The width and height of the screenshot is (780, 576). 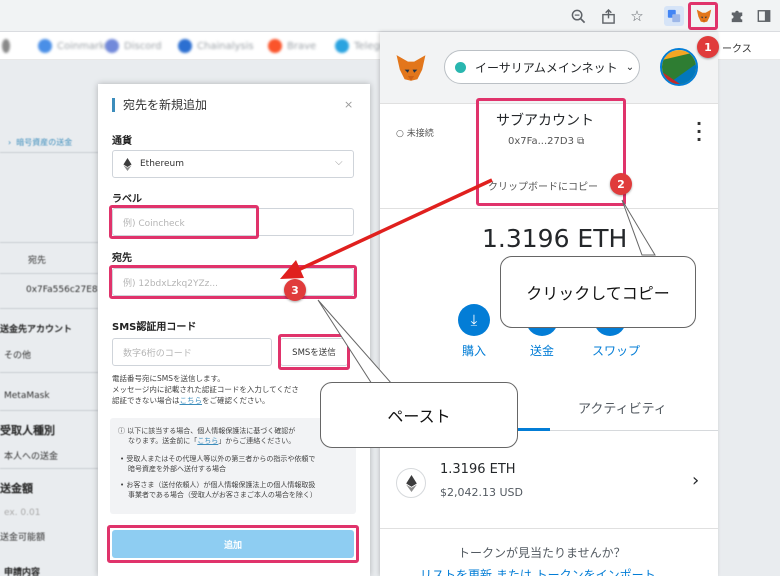 What do you see at coordinates (638, 227) in the screenshot?
I see `copy-callout-pointer` at bounding box center [638, 227].